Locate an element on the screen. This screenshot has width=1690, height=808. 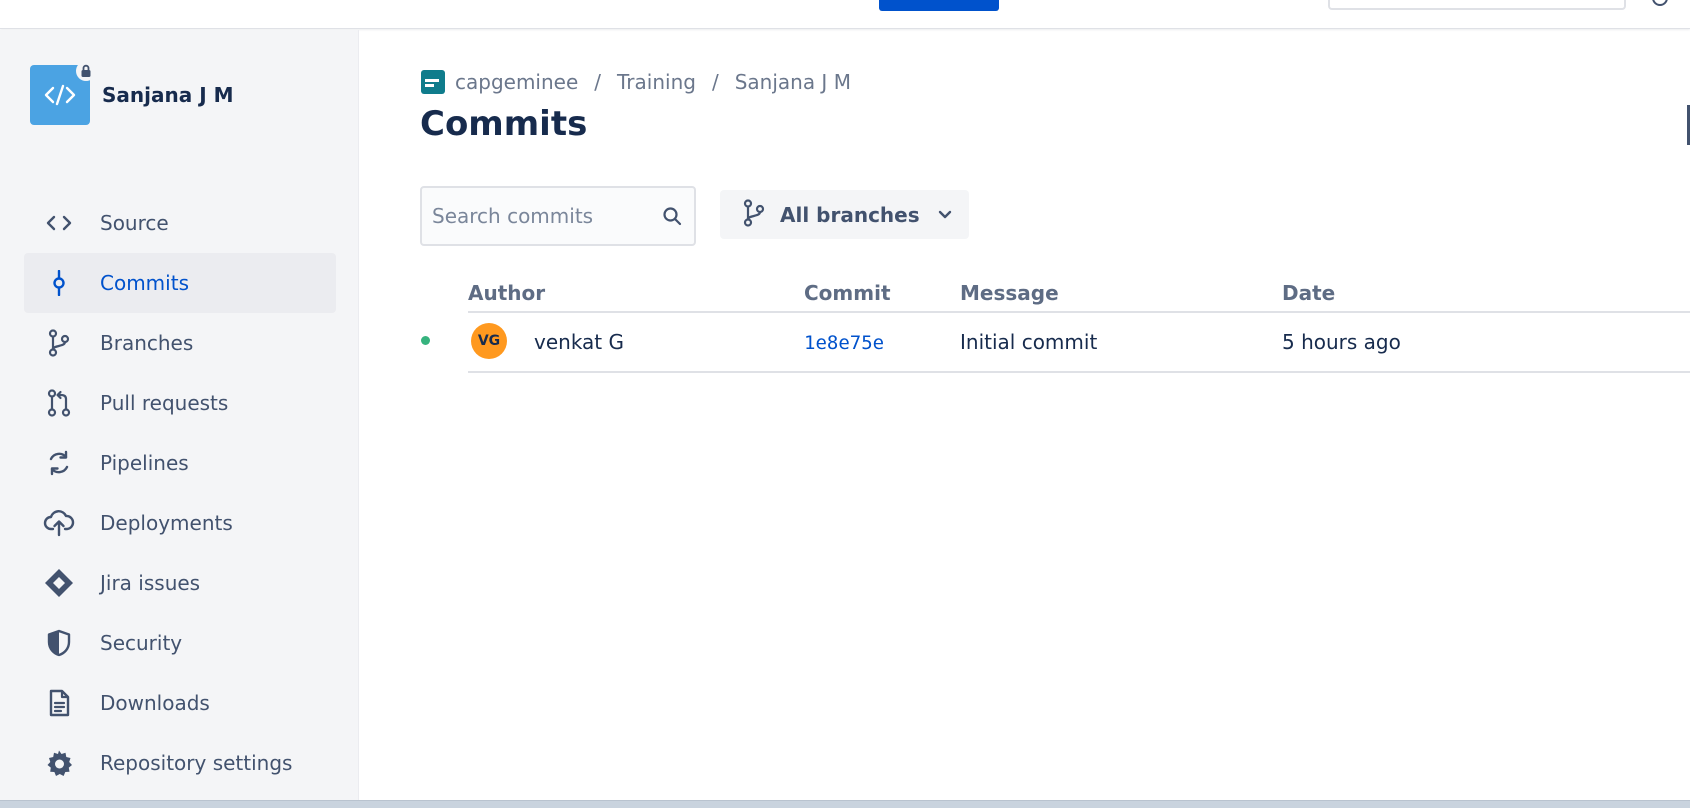
create-button is located at coordinates (939, 5).